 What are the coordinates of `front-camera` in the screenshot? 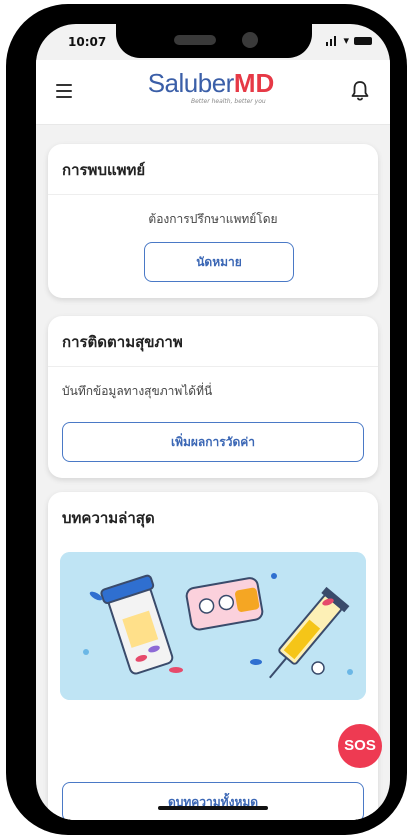 It's located at (250, 40).